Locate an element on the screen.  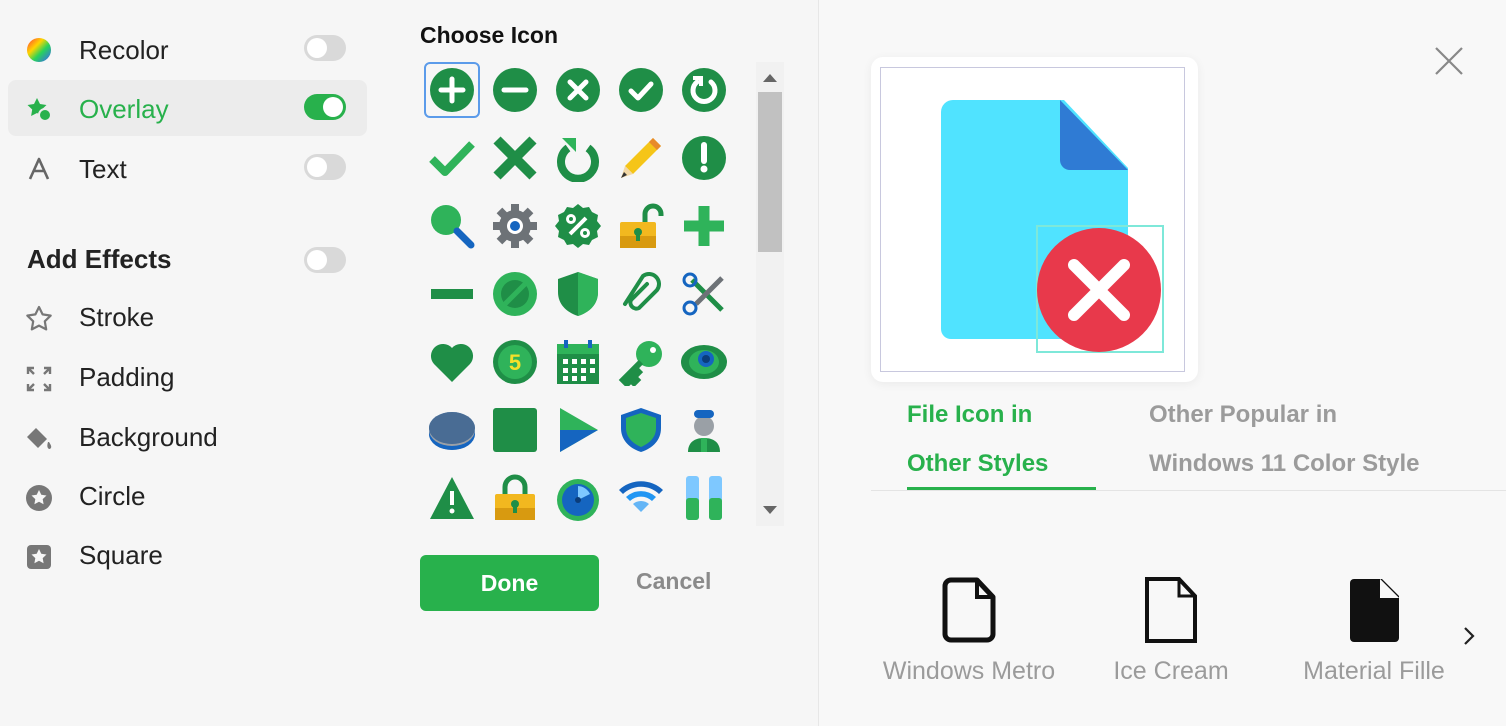
wifi-icon is located at coordinates (641, 496).